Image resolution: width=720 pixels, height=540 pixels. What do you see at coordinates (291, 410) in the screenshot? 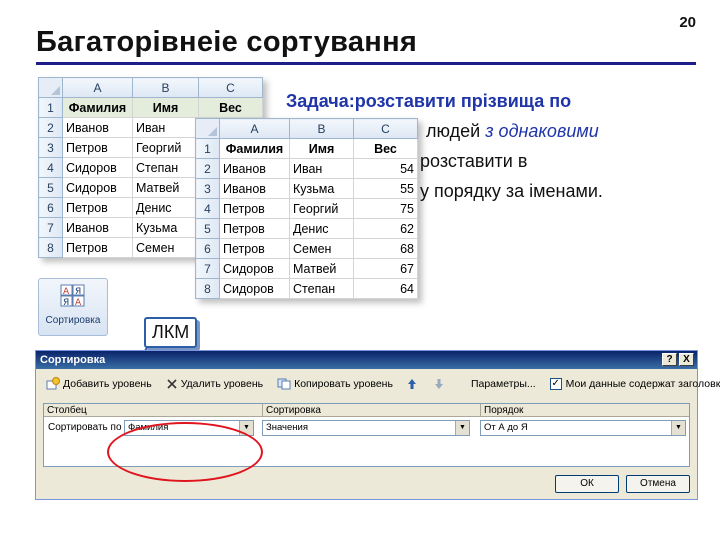
I see `column-heading-sort-on: Сортировка` at bounding box center [291, 410].